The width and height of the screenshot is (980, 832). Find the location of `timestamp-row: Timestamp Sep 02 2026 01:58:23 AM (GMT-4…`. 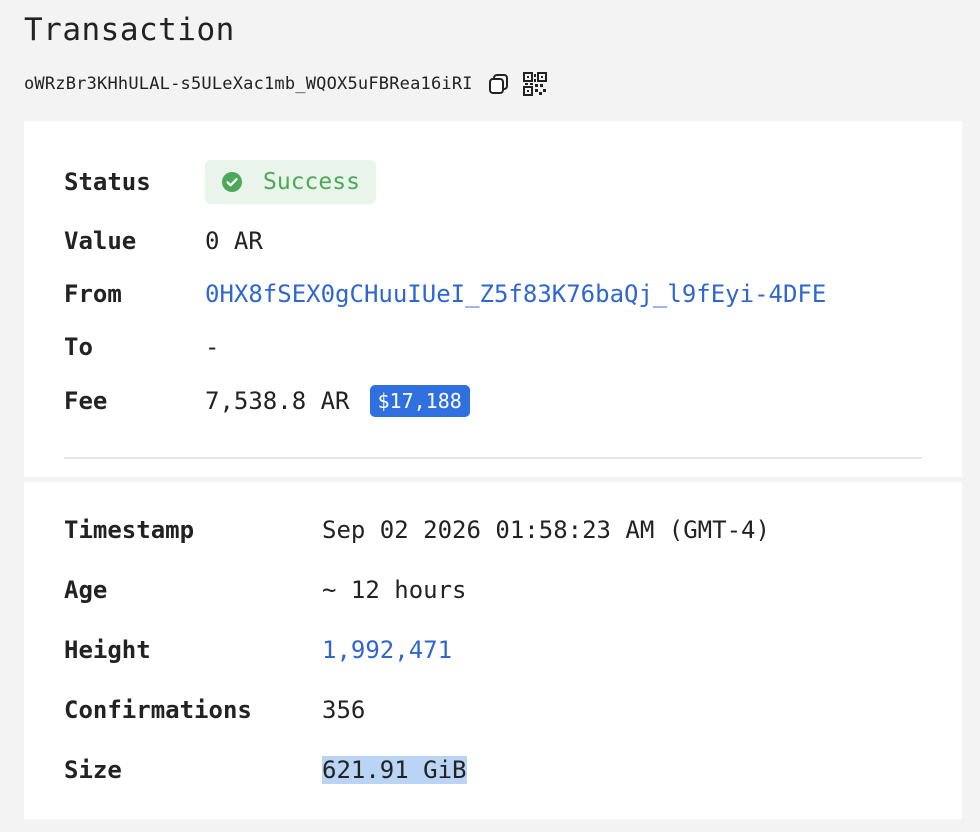

timestamp-row: Timestamp Sep 02 2026 01:58:23 AM (GMT-4… is located at coordinates (417, 530).